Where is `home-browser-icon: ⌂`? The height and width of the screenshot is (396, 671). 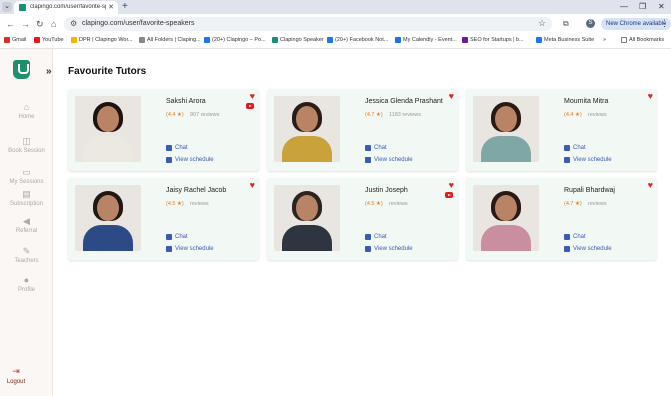
home-browser-icon: ⌂ is located at coordinates (53, 24).